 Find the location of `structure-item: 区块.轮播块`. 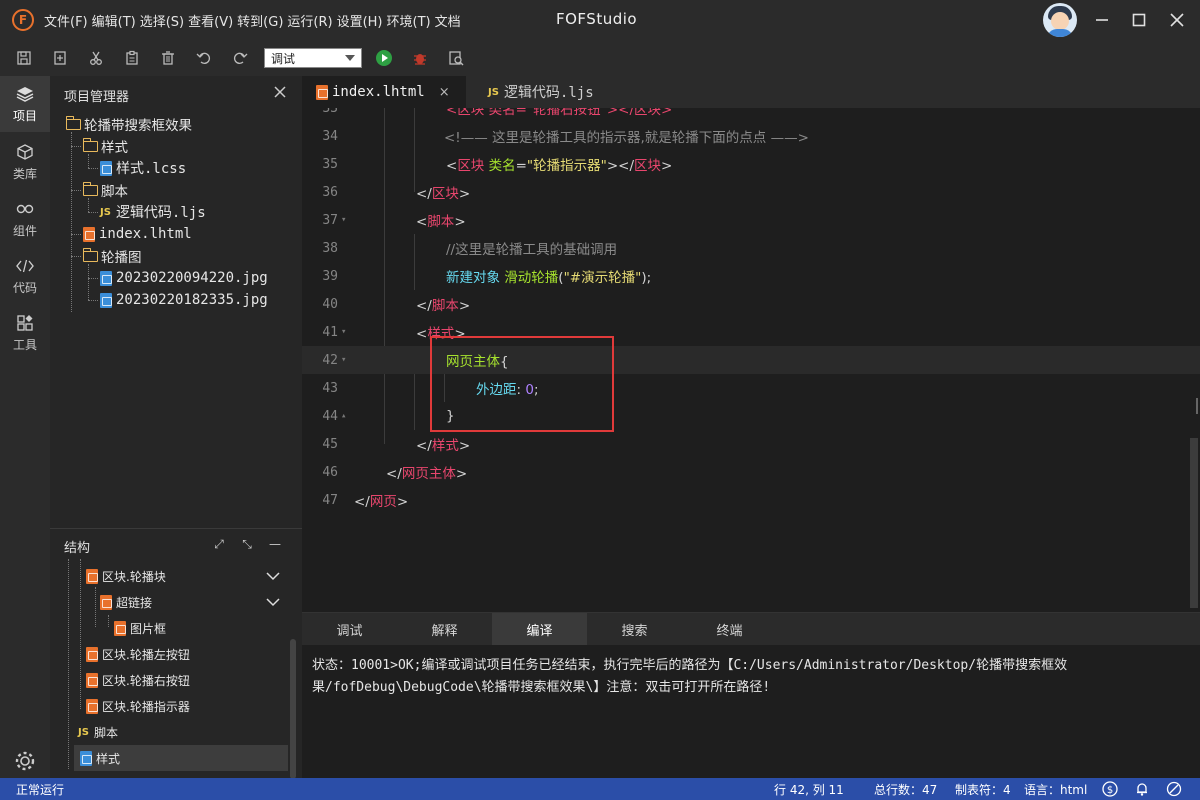

structure-item: 区块.轮播块 is located at coordinates (188, 576).